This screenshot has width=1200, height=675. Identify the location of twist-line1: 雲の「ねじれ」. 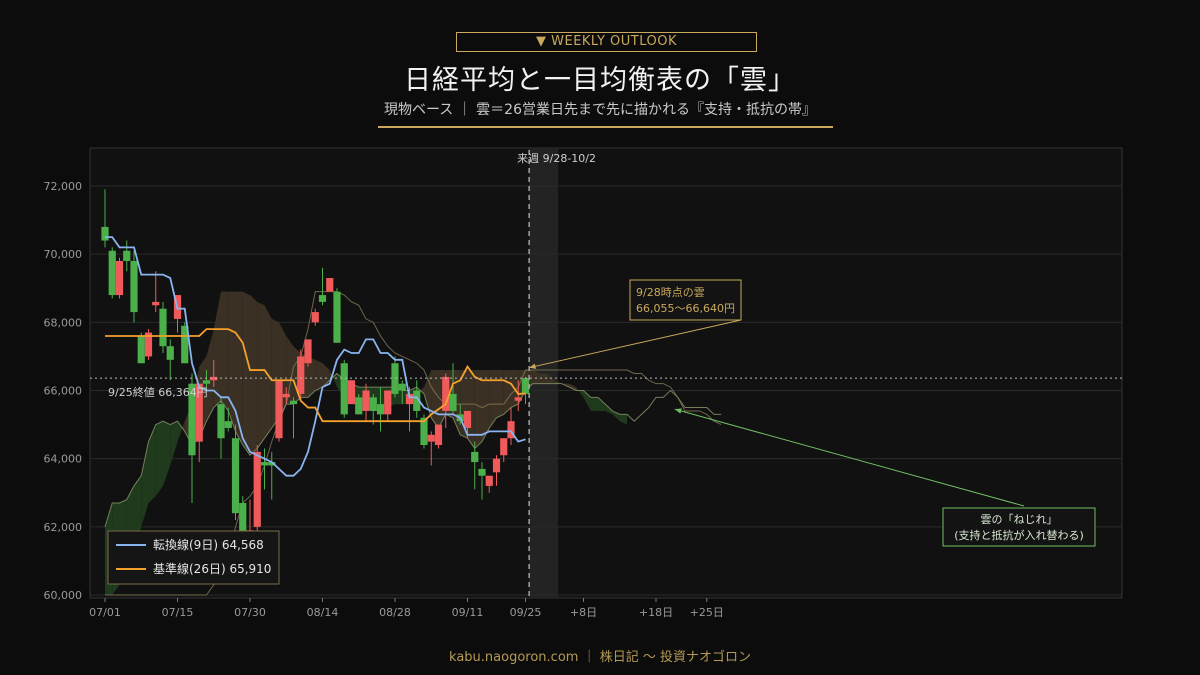
(1019, 519).